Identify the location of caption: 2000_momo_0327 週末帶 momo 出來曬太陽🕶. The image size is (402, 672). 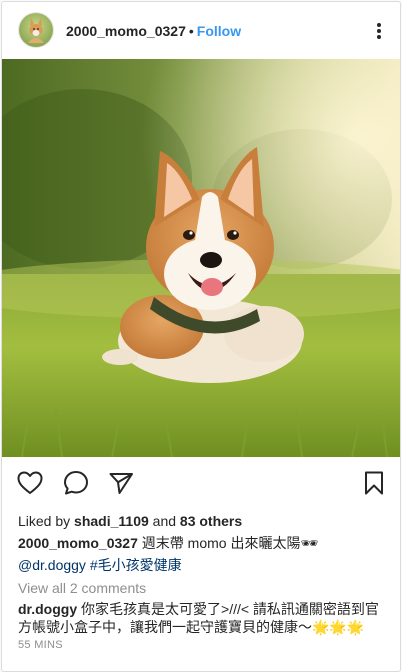
(168, 543).